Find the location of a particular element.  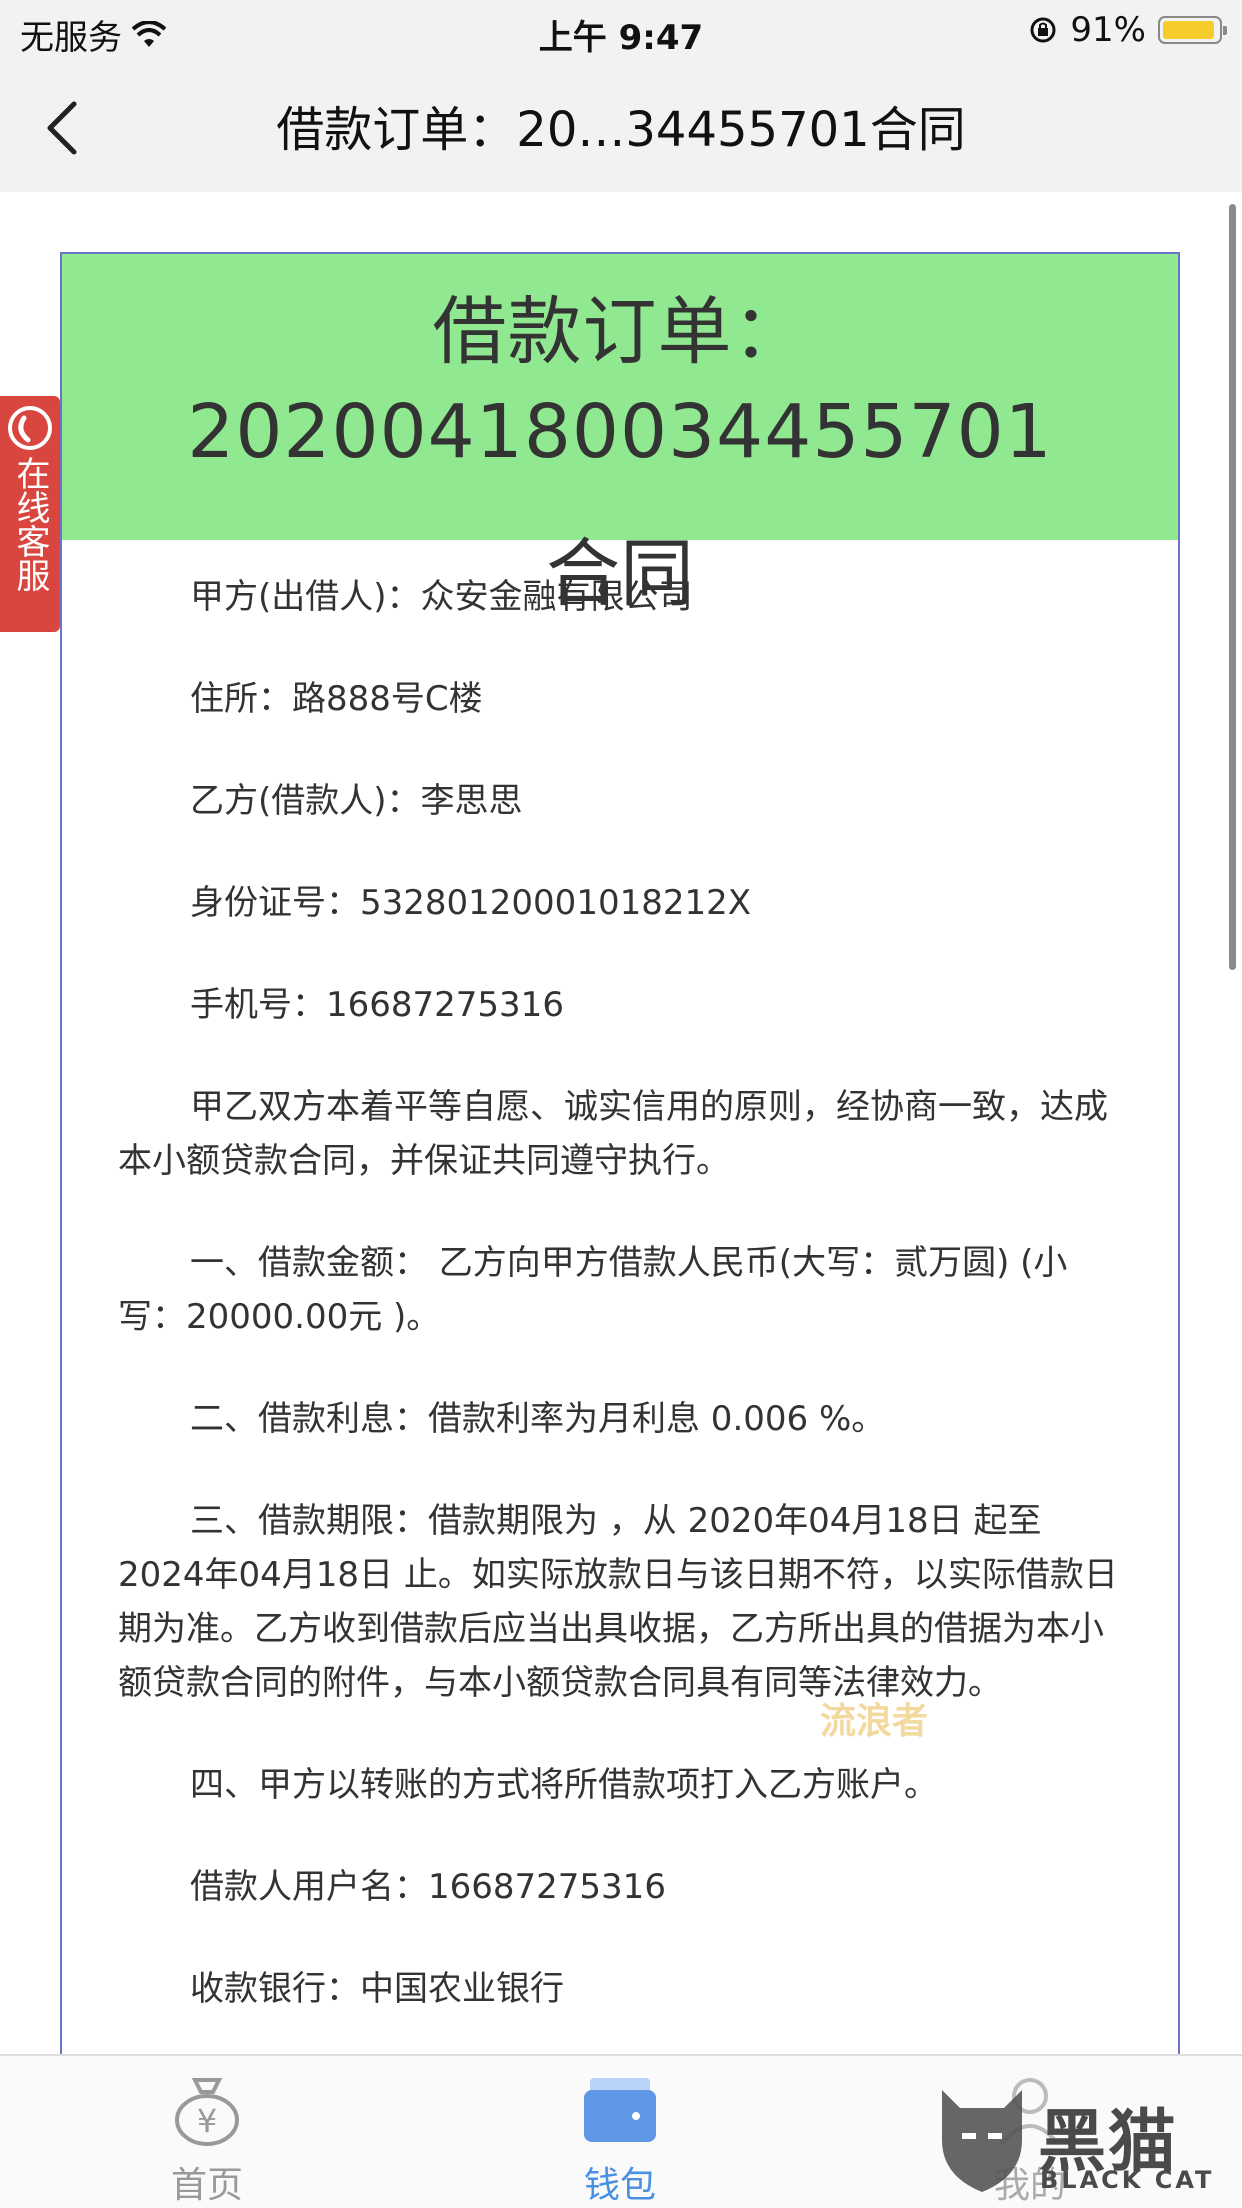

battery-percent: 91% is located at coordinates (1108, 30).